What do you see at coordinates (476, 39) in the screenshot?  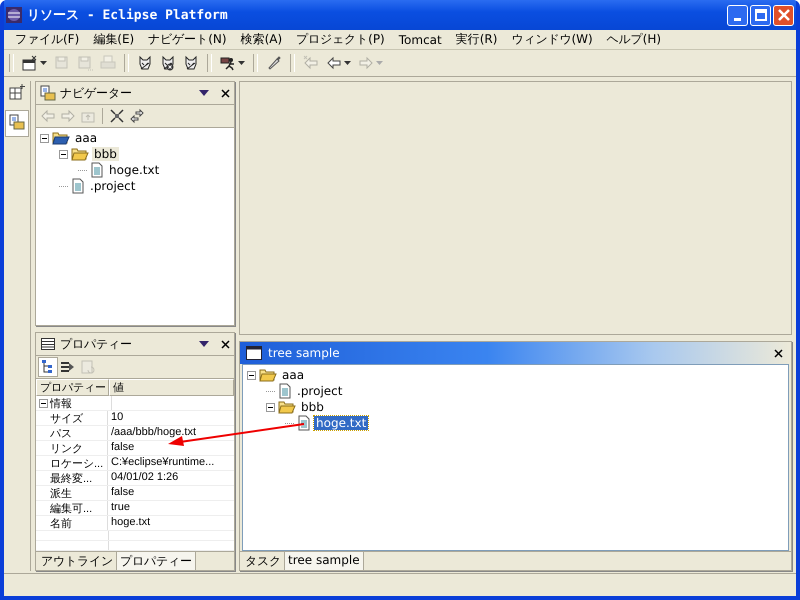 I see `menu-item: 実行(R)` at bounding box center [476, 39].